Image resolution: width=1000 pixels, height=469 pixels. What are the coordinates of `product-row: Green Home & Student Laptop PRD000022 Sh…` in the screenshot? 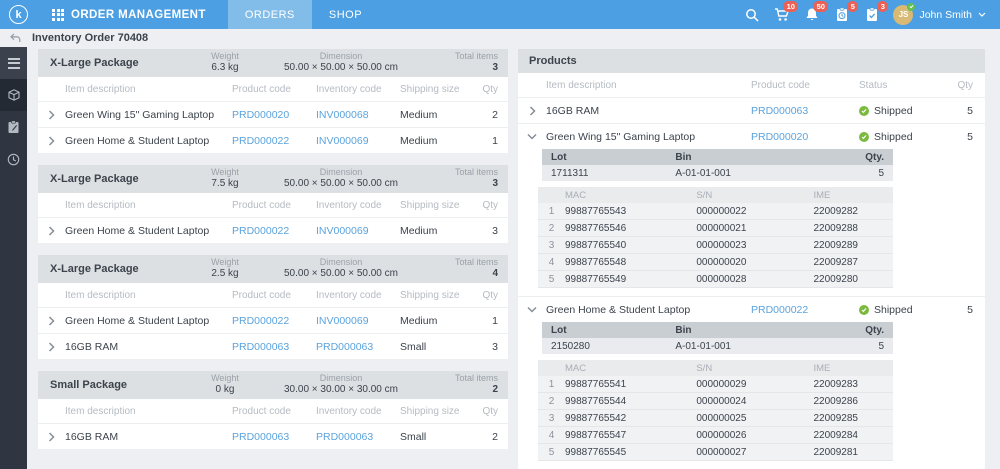 It's located at (751, 309).